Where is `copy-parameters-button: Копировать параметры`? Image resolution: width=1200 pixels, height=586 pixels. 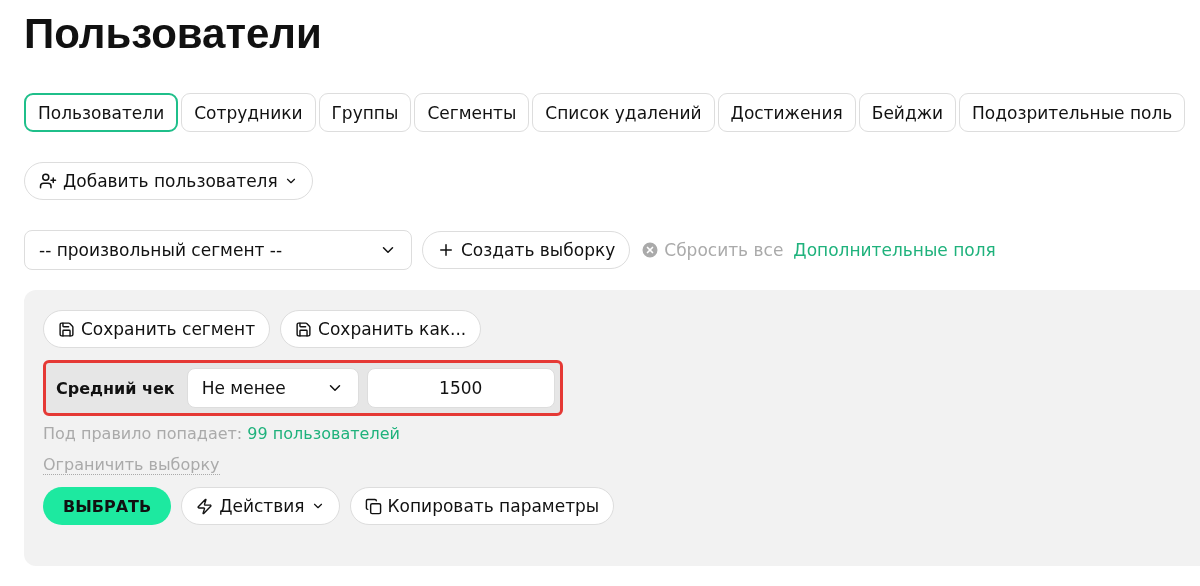 copy-parameters-button: Копировать параметры is located at coordinates (482, 506).